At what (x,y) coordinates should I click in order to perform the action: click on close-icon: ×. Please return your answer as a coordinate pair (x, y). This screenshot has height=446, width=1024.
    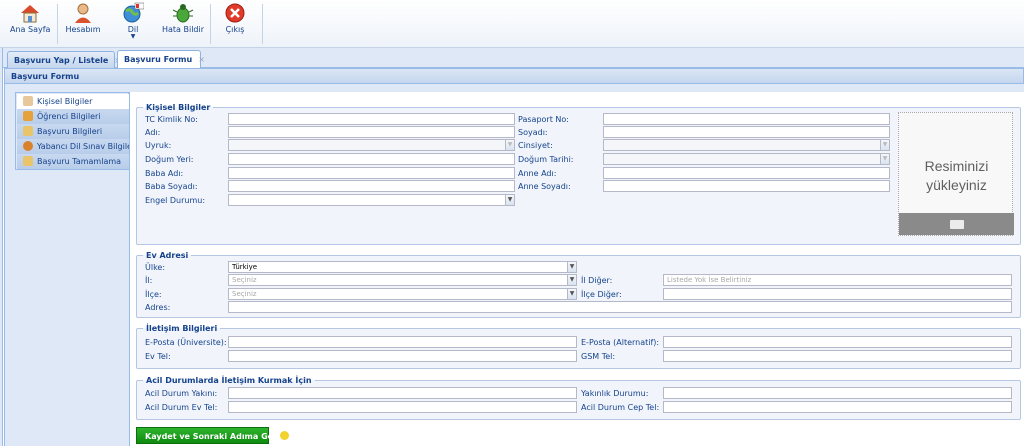
    Looking at the image, I should click on (201, 59).